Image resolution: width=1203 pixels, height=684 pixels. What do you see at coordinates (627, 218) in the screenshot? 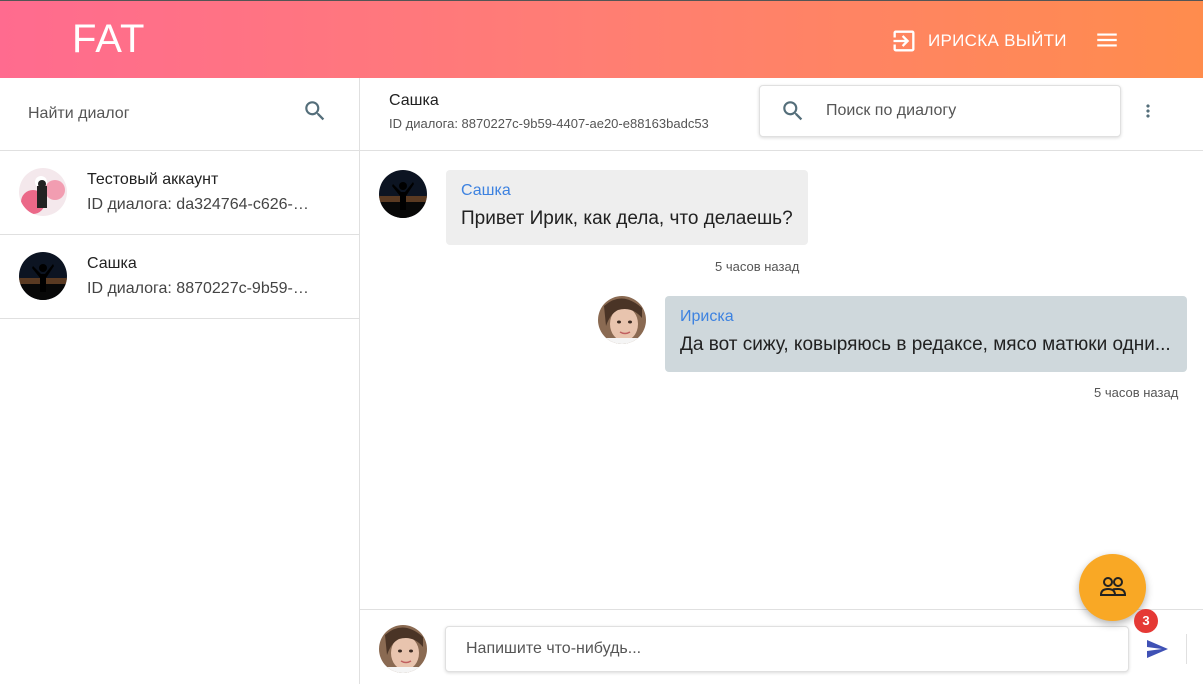
I see `message-text: Привет Ирик, как дела, что делаешь?` at bounding box center [627, 218].